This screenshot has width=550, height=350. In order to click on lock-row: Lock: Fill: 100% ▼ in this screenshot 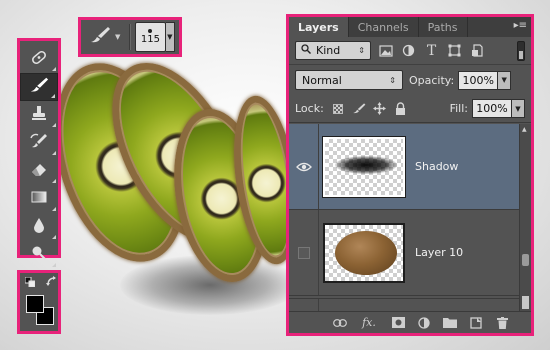, I will do `click(410, 109)`.